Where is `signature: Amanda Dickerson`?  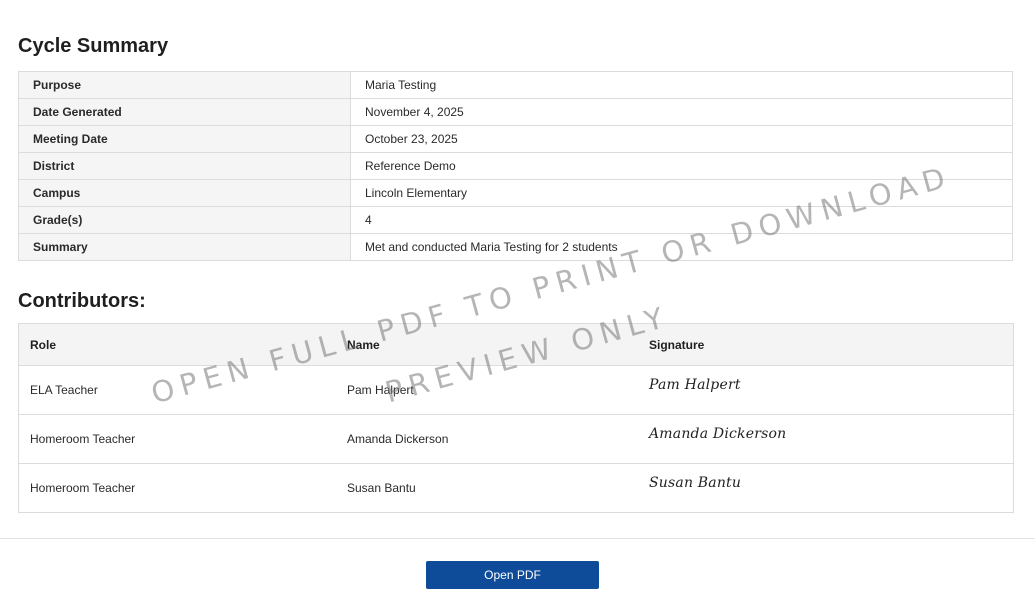 signature: Amanda Dickerson is located at coordinates (718, 434).